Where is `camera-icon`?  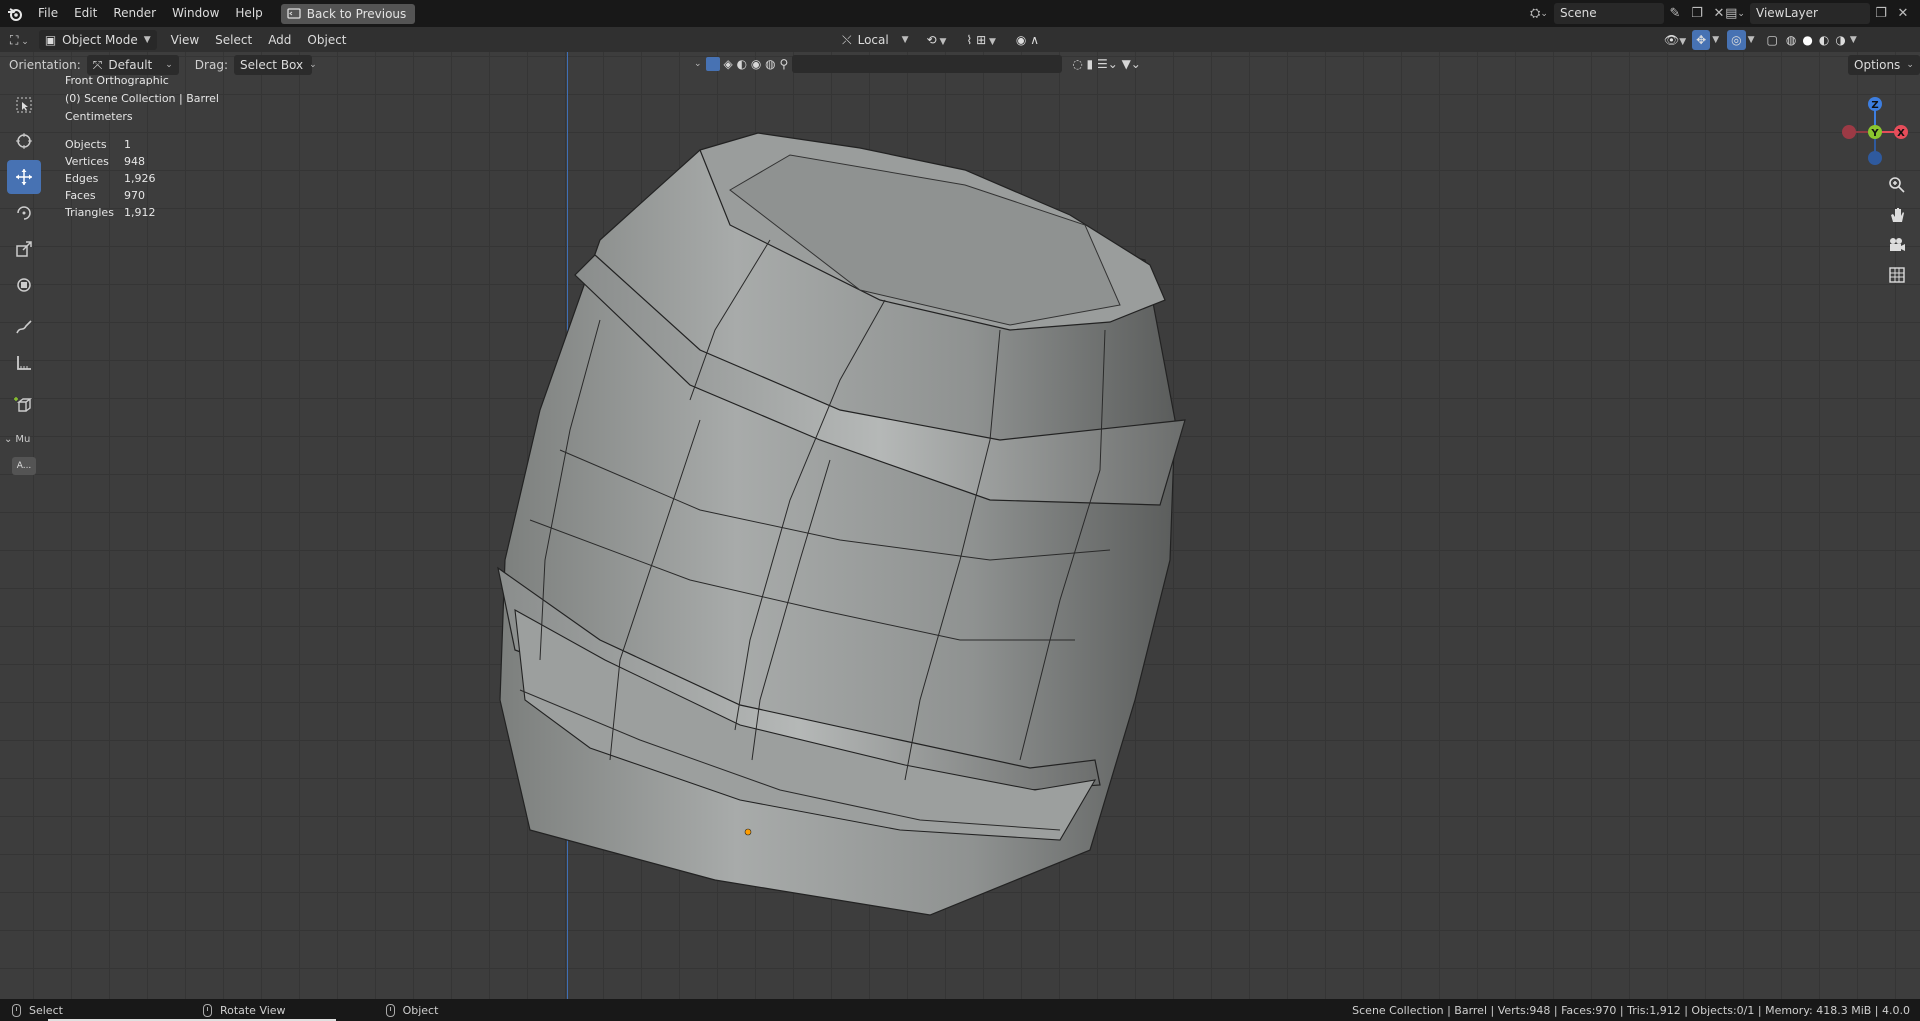
camera-icon is located at coordinates (1897, 245).